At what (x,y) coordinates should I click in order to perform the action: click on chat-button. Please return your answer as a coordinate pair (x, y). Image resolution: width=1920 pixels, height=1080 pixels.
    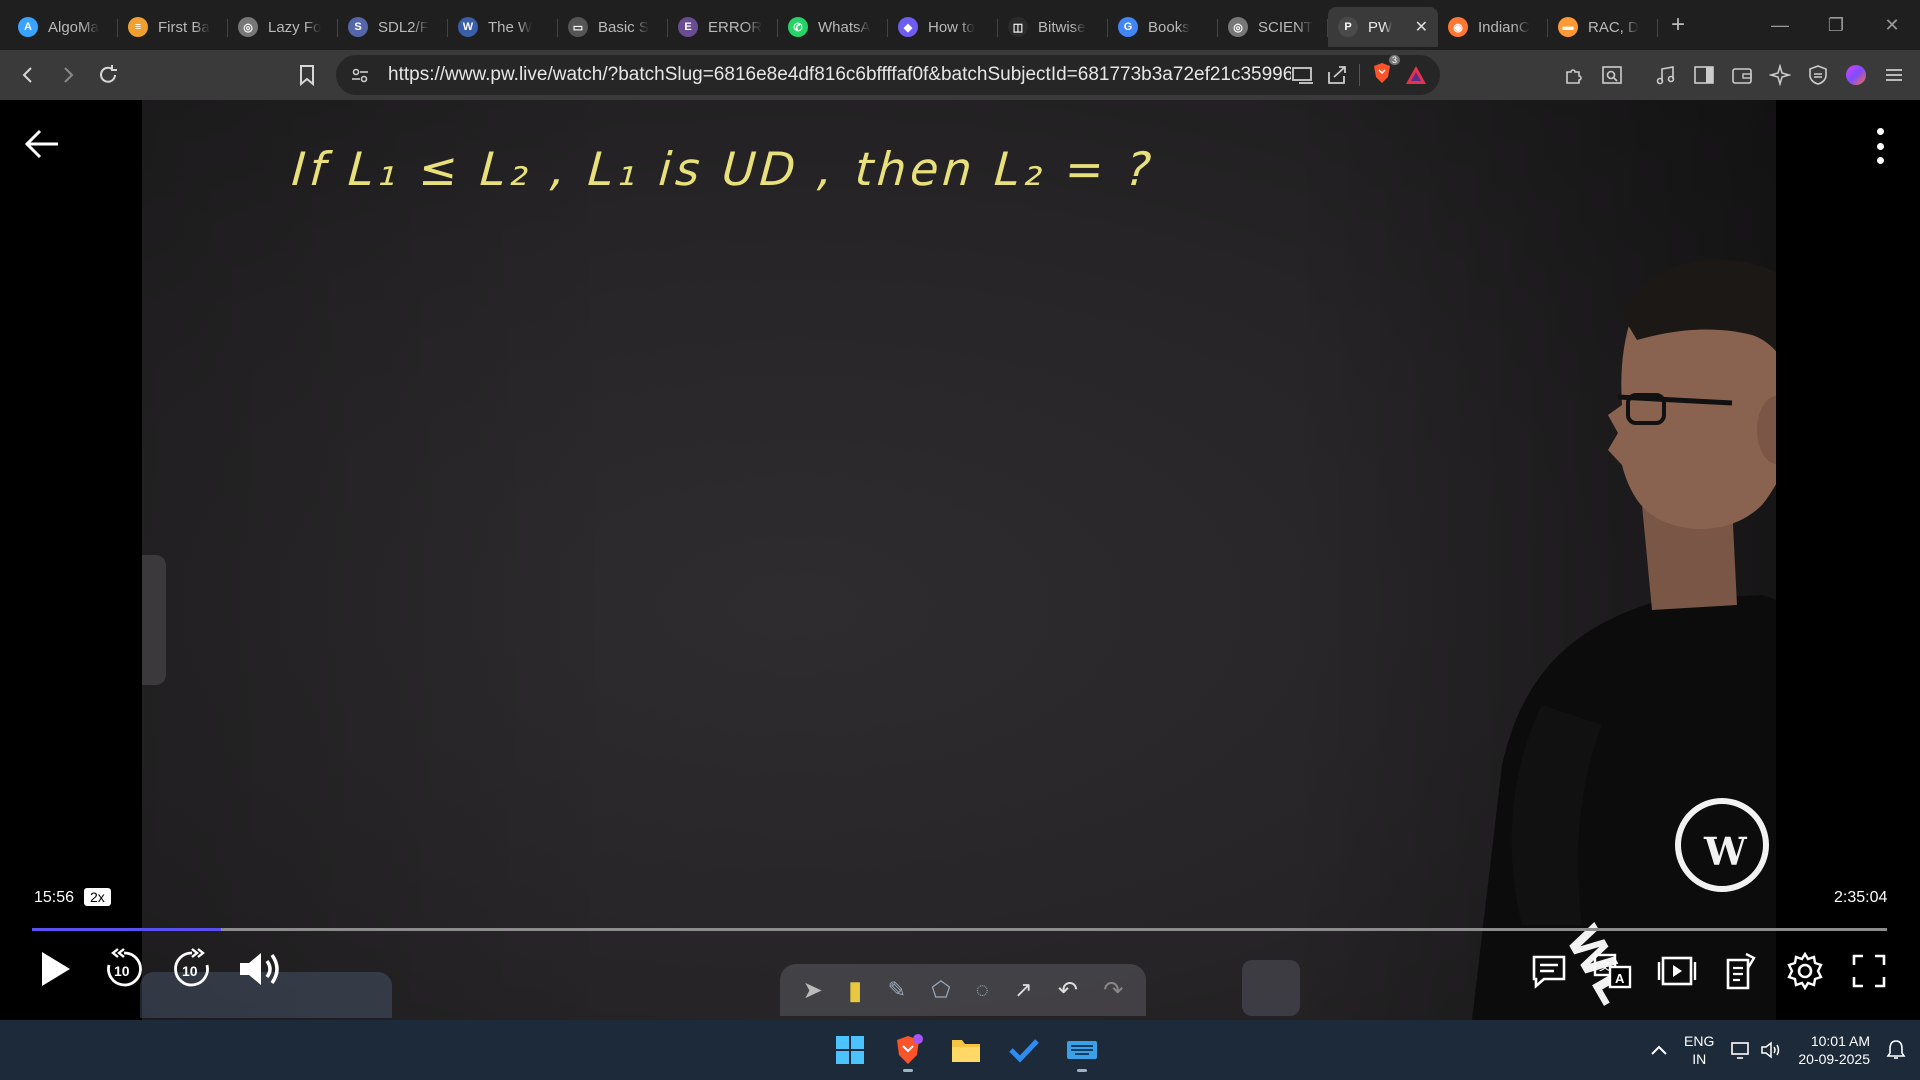
    Looking at the image, I should click on (1549, 971).